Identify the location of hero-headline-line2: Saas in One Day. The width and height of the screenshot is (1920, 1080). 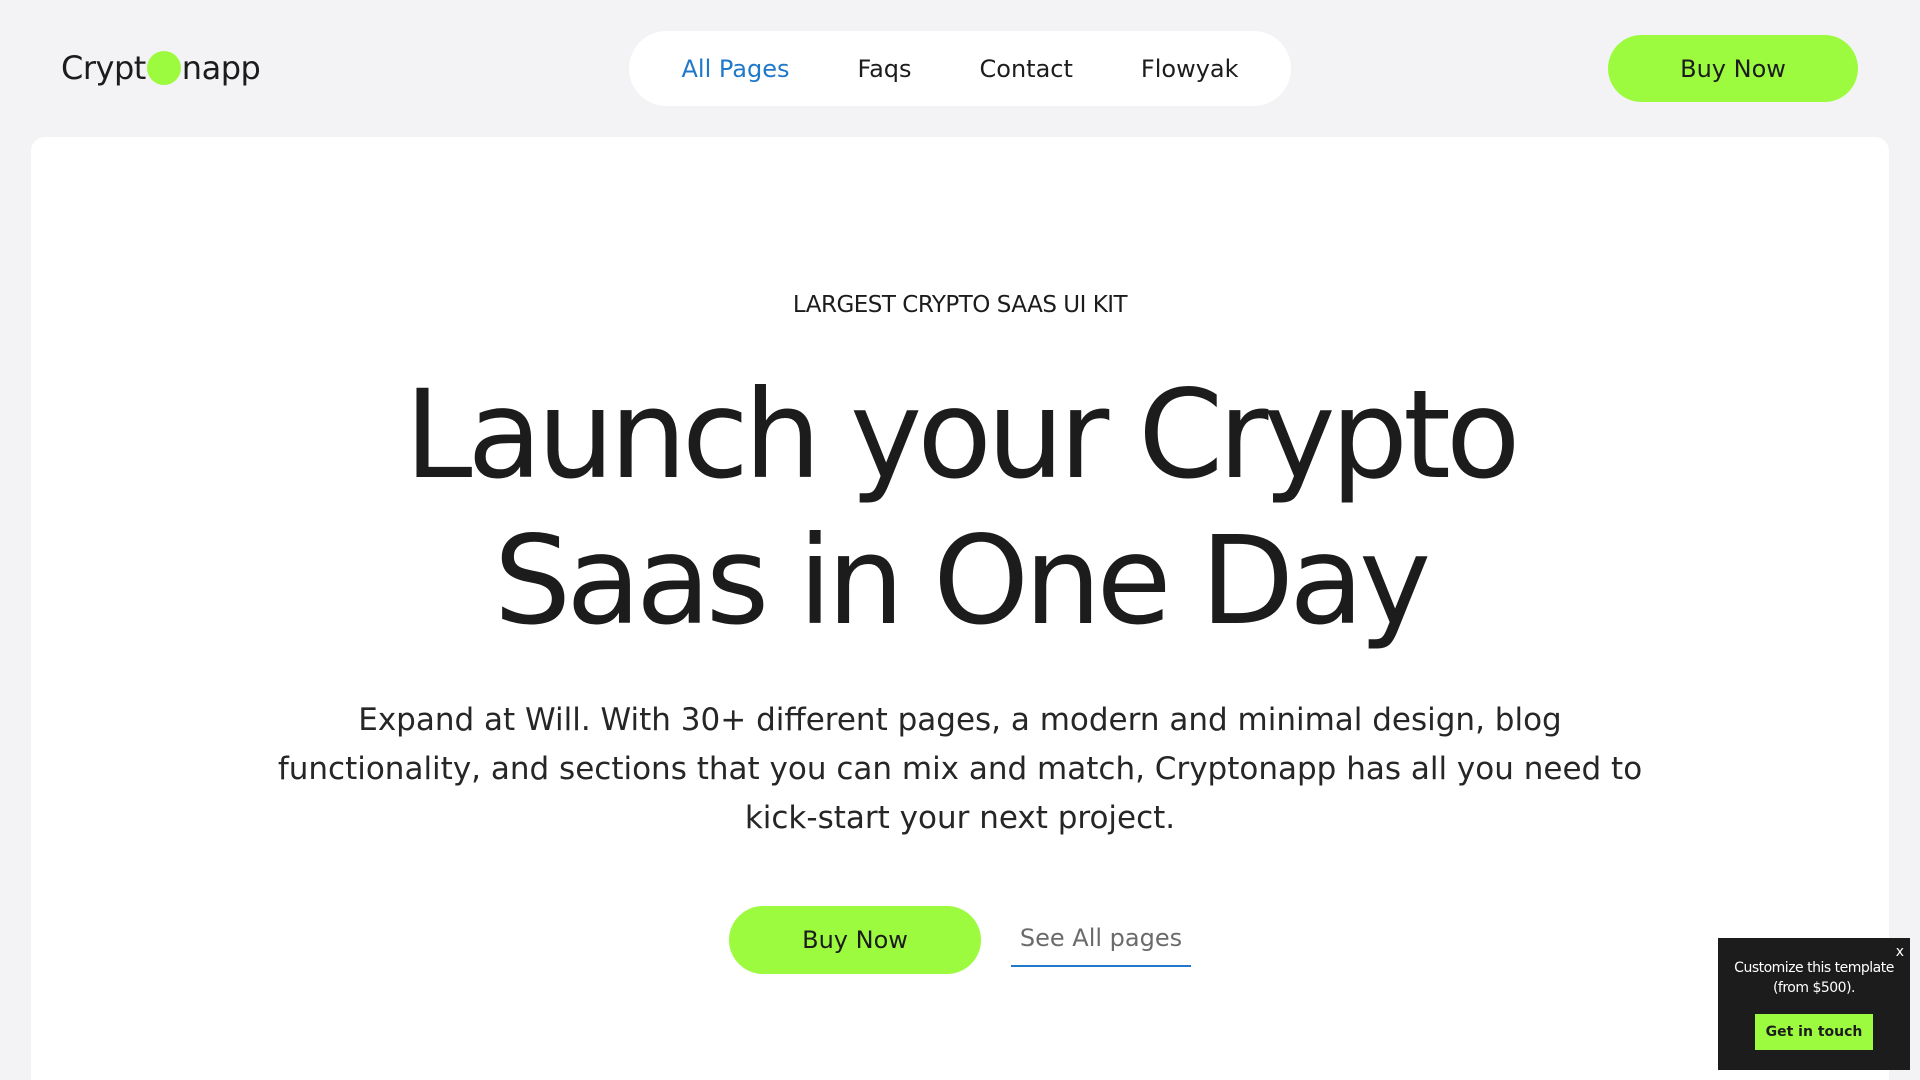
(962, 581).